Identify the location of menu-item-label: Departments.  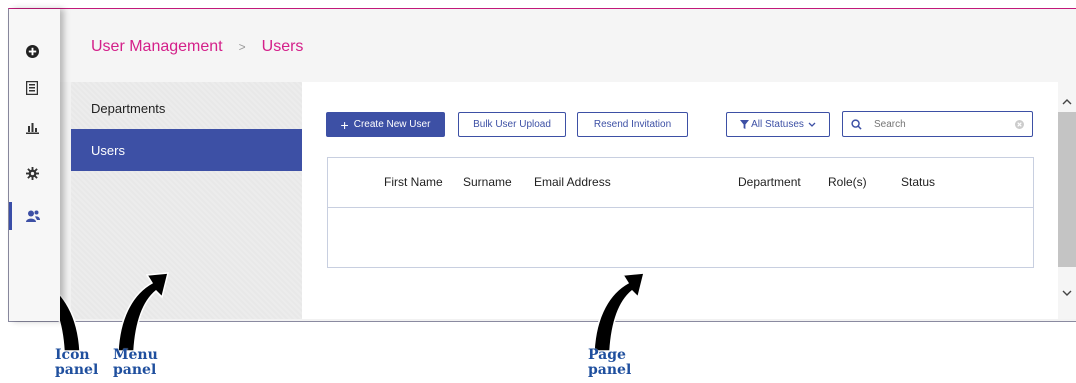
(128, 108).